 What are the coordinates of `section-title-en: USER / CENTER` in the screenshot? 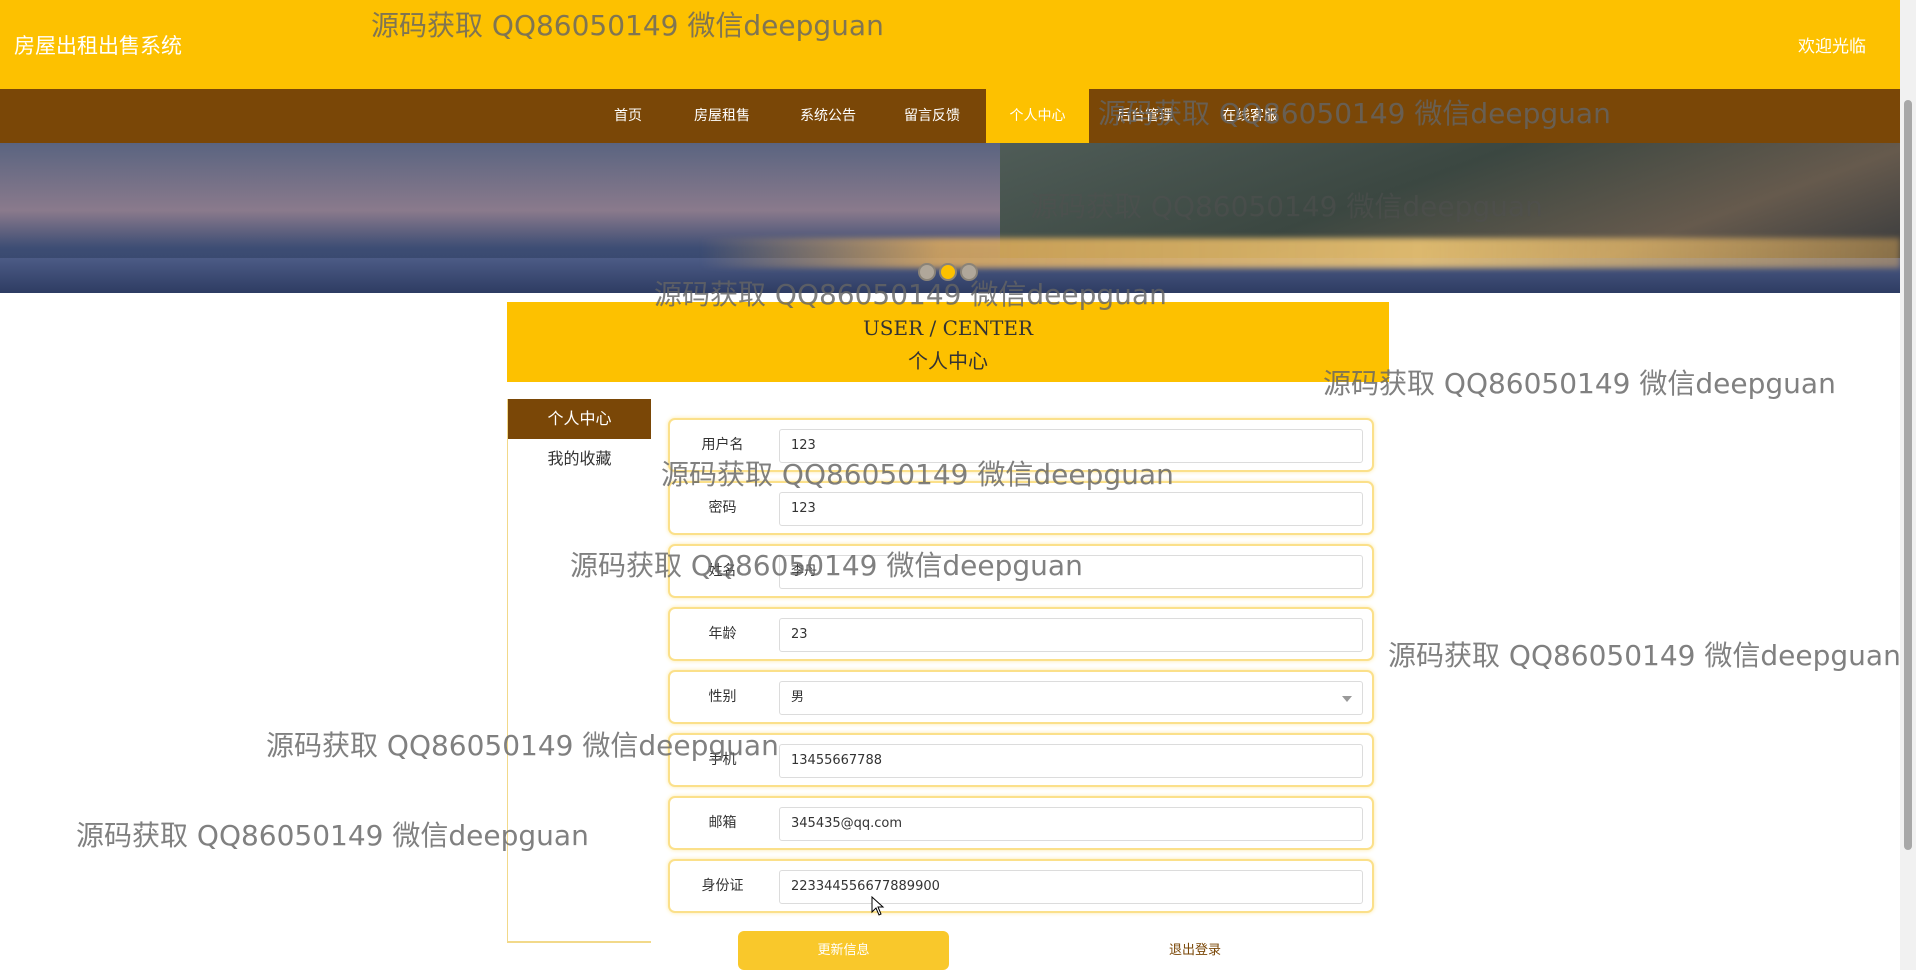 It's located at (948, 328).